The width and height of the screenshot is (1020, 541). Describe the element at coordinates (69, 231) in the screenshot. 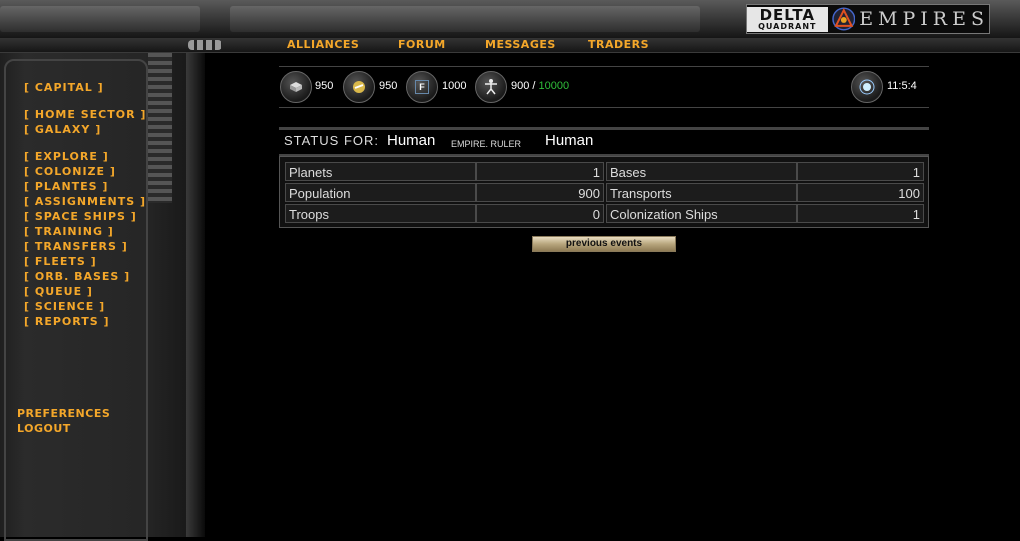

I see `sidebar-item-training: [ TRAINING ]` at that location.